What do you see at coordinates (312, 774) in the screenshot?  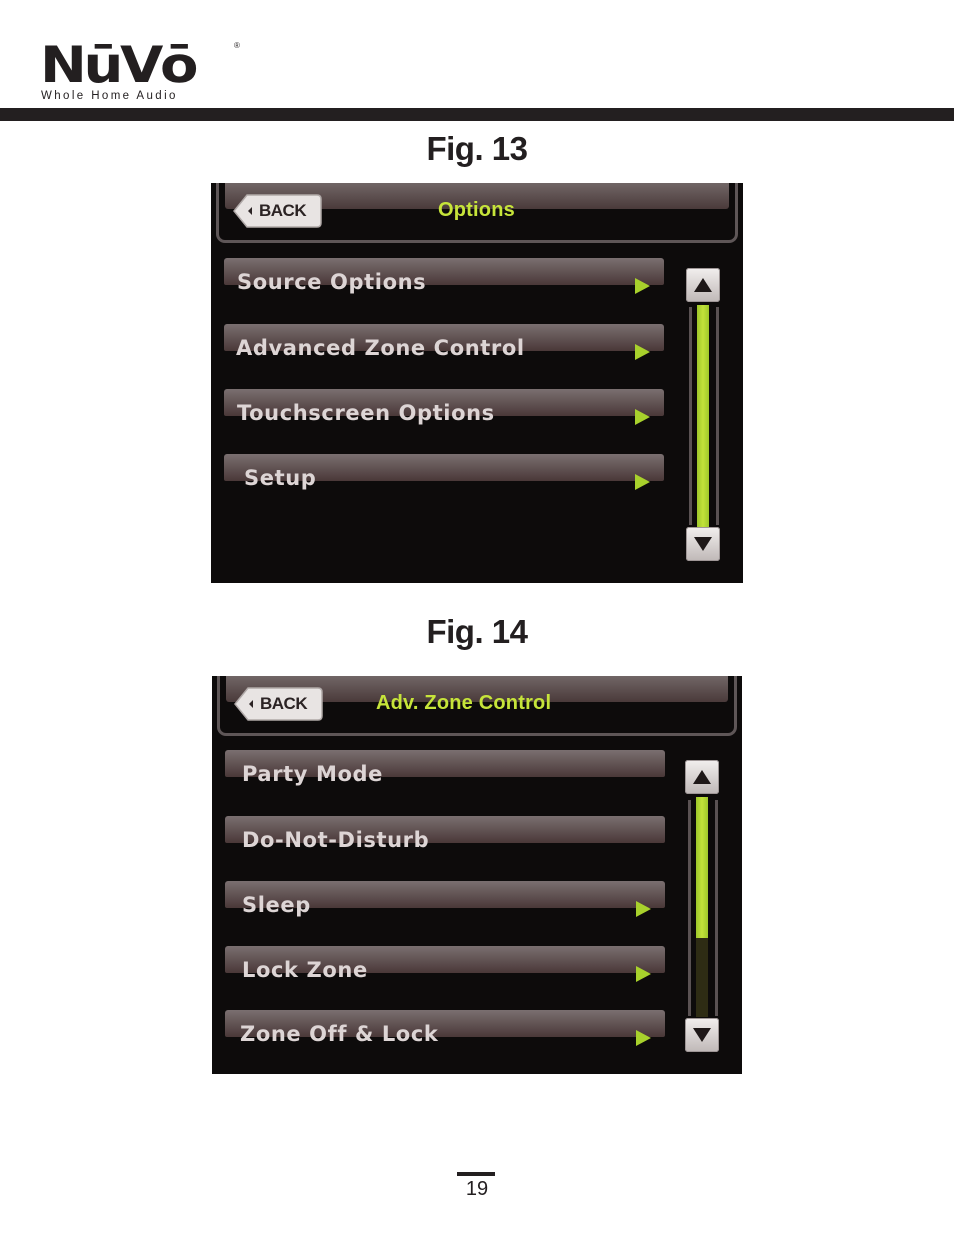 I see `menu-item-label: Party Mode` at bounding box center [312, 774].